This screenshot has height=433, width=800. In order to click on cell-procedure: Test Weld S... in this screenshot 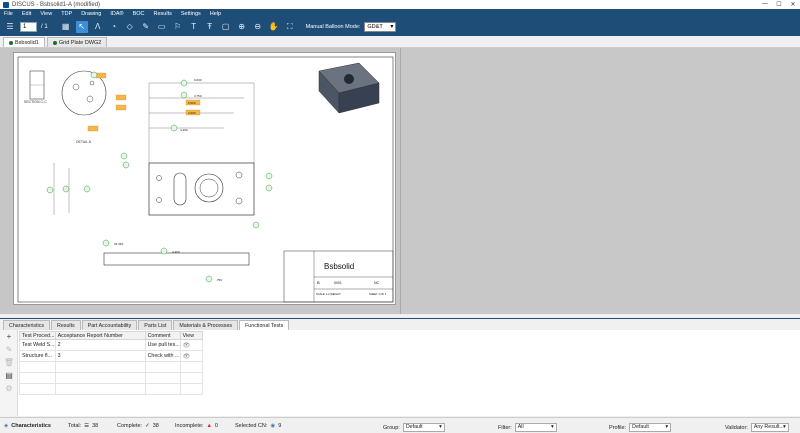, I will do `click(37, 345)`.